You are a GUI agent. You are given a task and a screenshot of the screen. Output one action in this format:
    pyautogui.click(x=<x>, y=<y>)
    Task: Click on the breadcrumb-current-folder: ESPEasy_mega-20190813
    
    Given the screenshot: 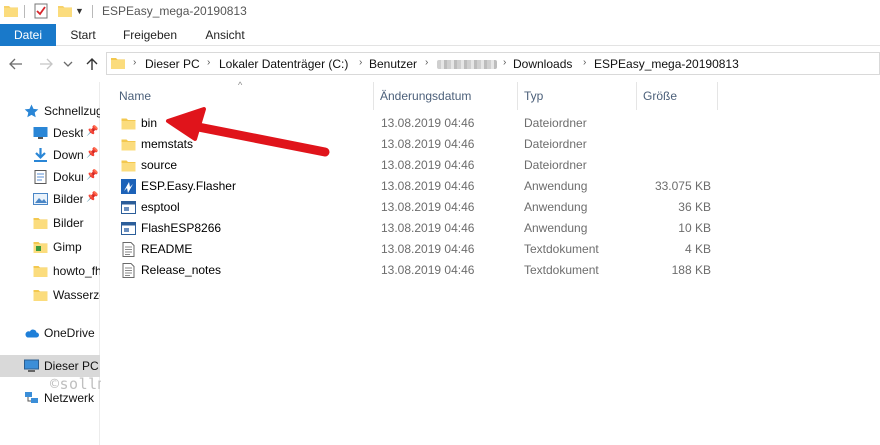 What is the action you would take?
    pyautogui.click(x=666, y=64)
    